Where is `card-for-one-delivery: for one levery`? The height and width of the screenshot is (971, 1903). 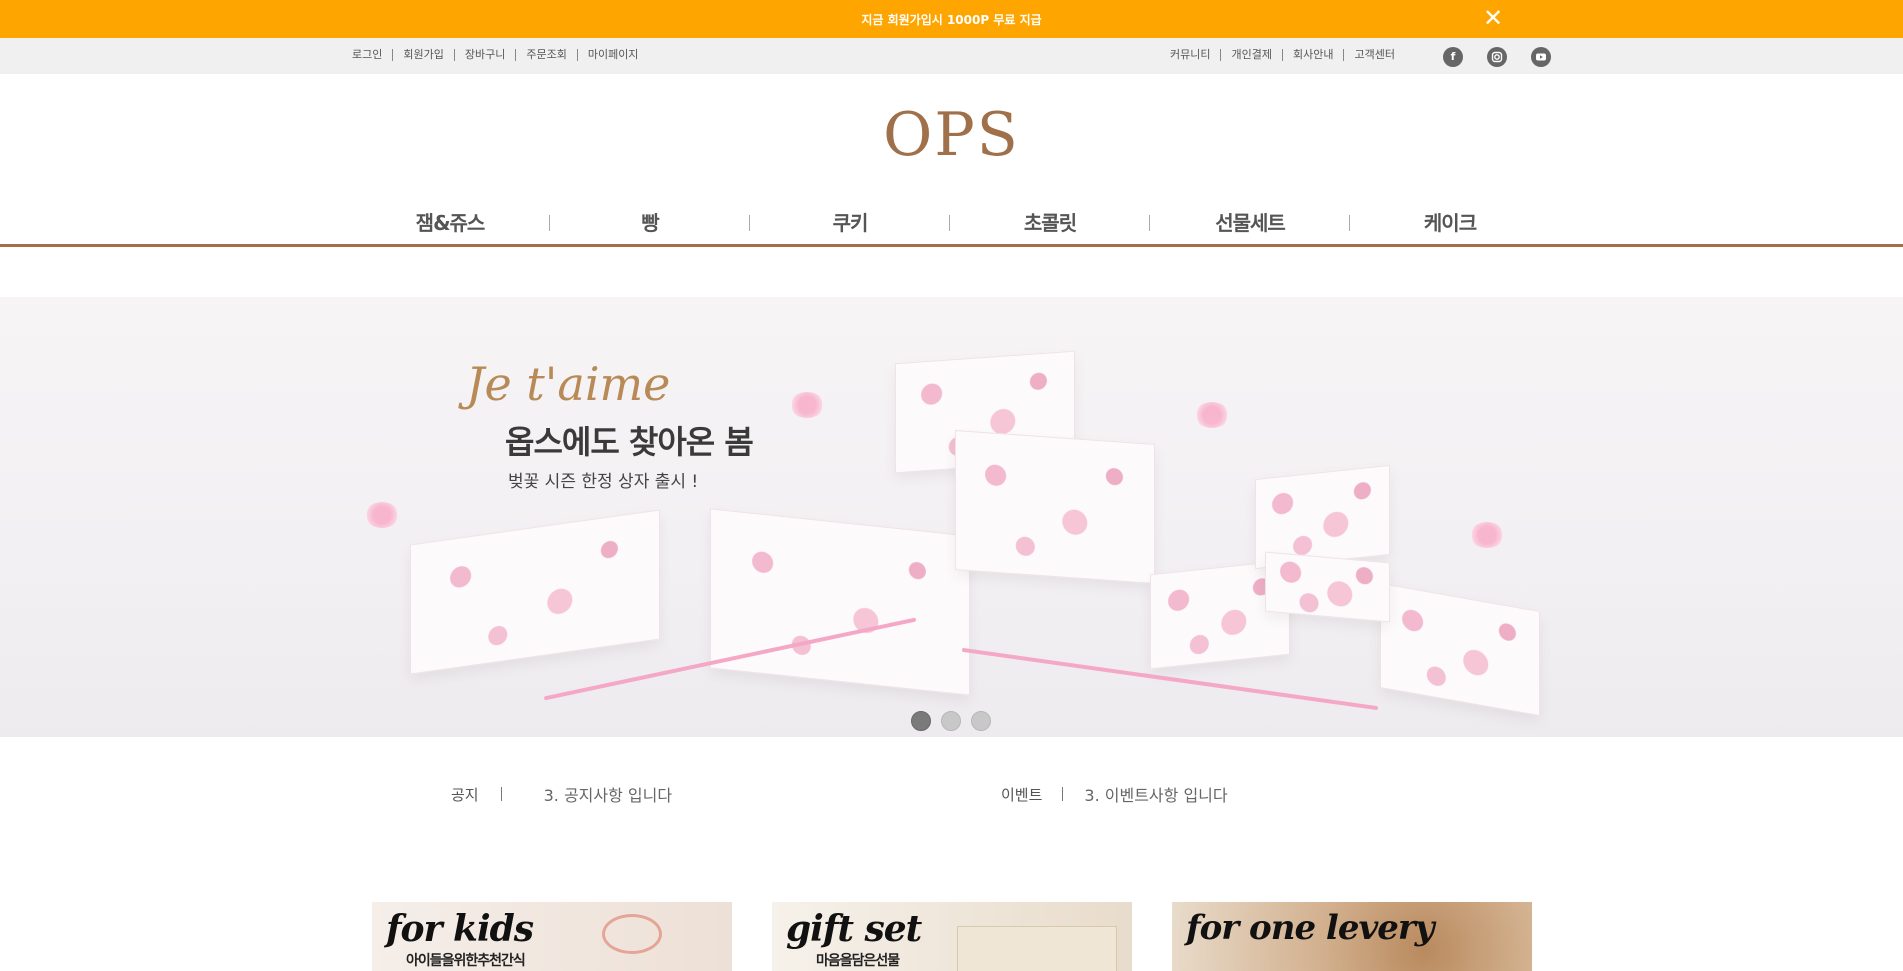
card-for-one-delivery: for one levery is located at coordinates (1352, 936).